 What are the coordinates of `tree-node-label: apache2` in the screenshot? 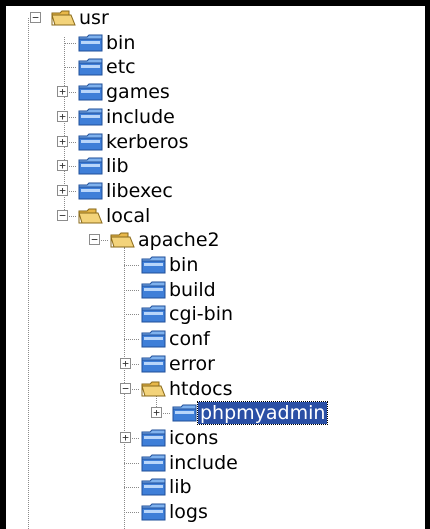 It's located at (179, 240).